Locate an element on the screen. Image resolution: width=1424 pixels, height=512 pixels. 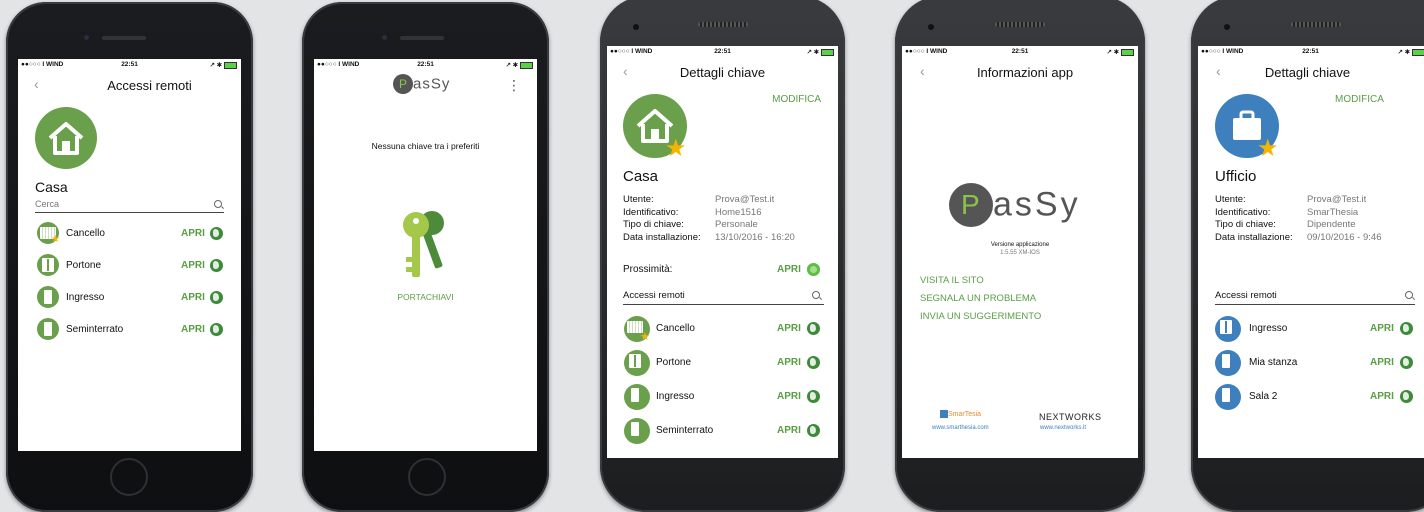
page-title: Informazioni app is located at coordinates (1025, 72).